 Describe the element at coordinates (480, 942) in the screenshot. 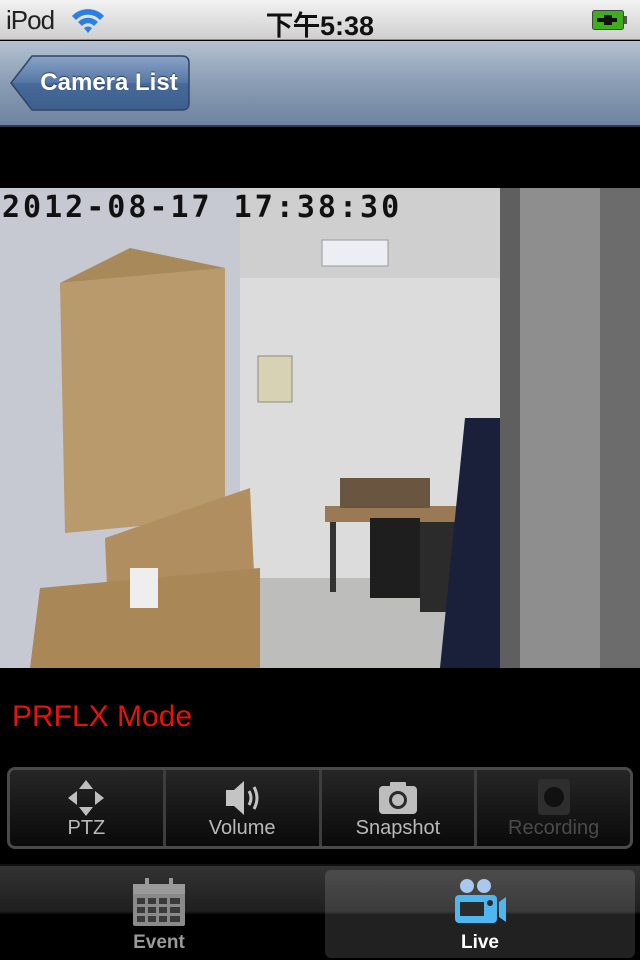

I see `tab-live-label: Live` at that location.